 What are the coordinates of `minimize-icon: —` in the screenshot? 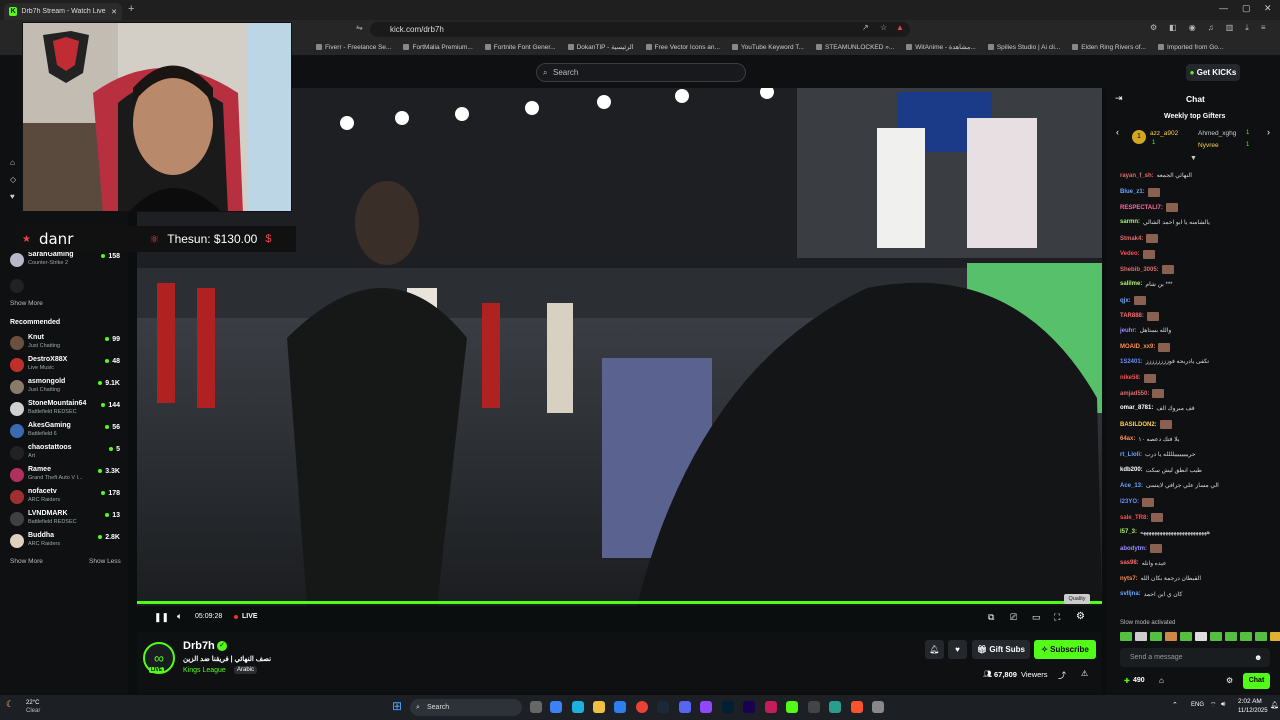 It's located at (1223, 8).